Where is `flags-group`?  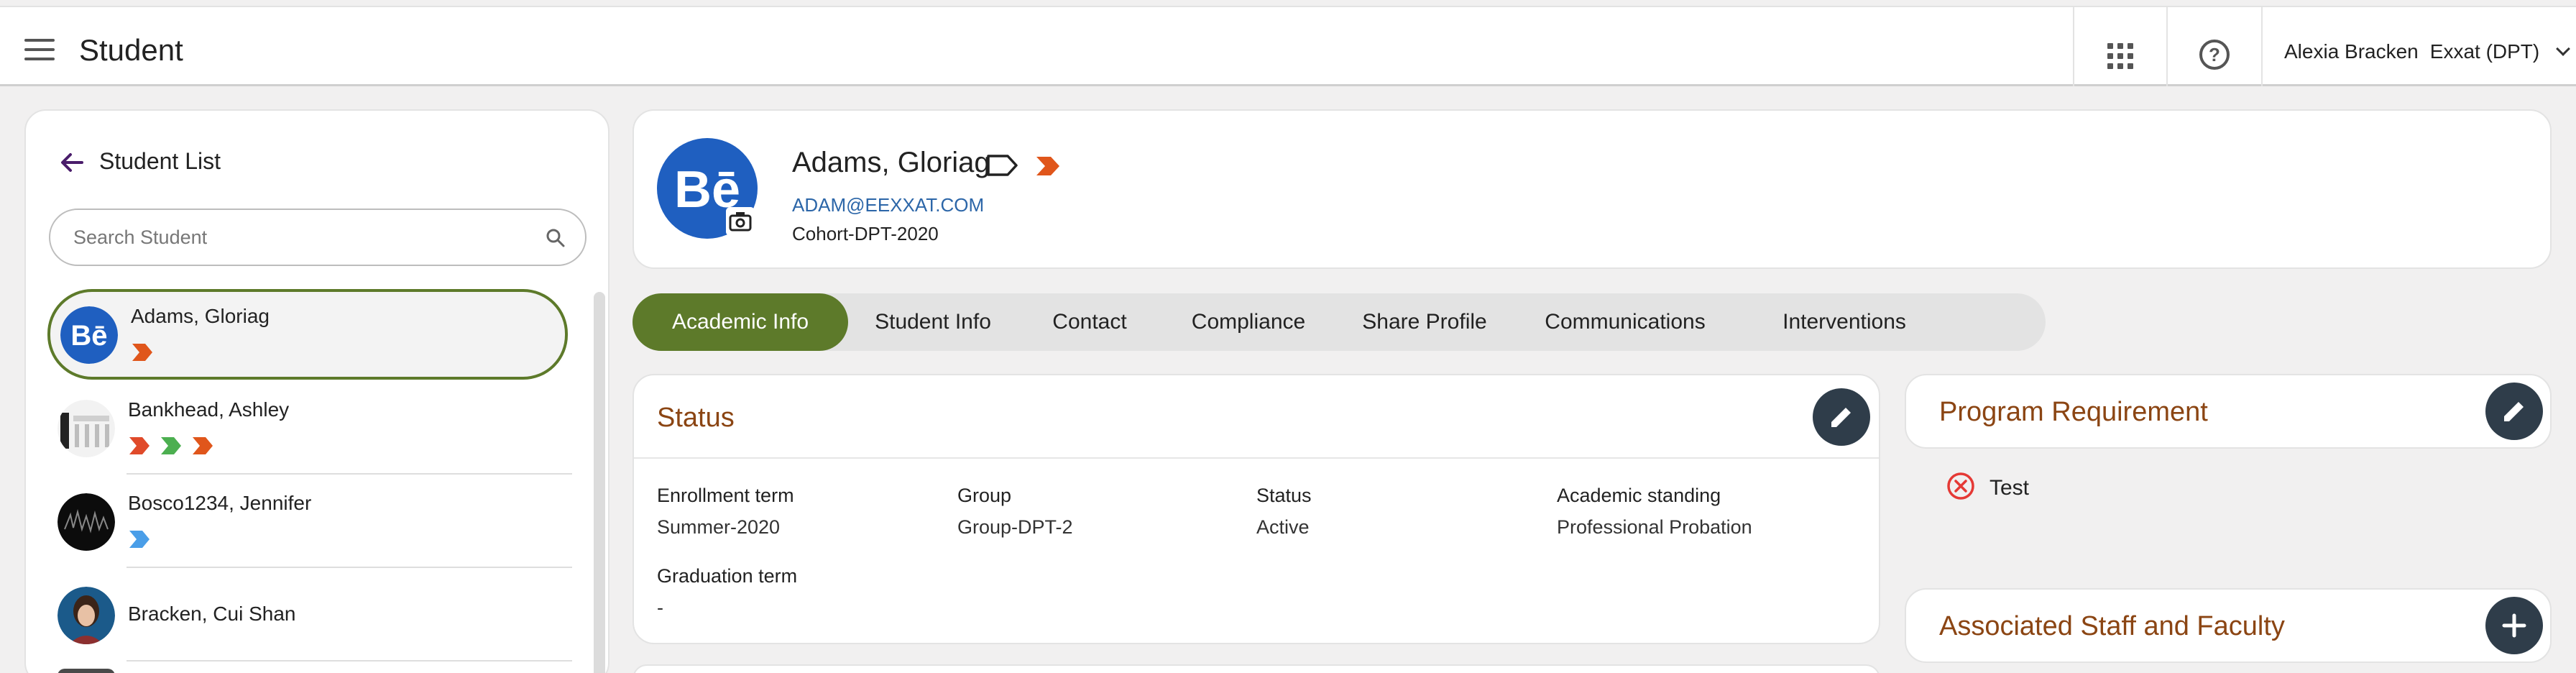
flags-group is located at coordinates (171, 445).